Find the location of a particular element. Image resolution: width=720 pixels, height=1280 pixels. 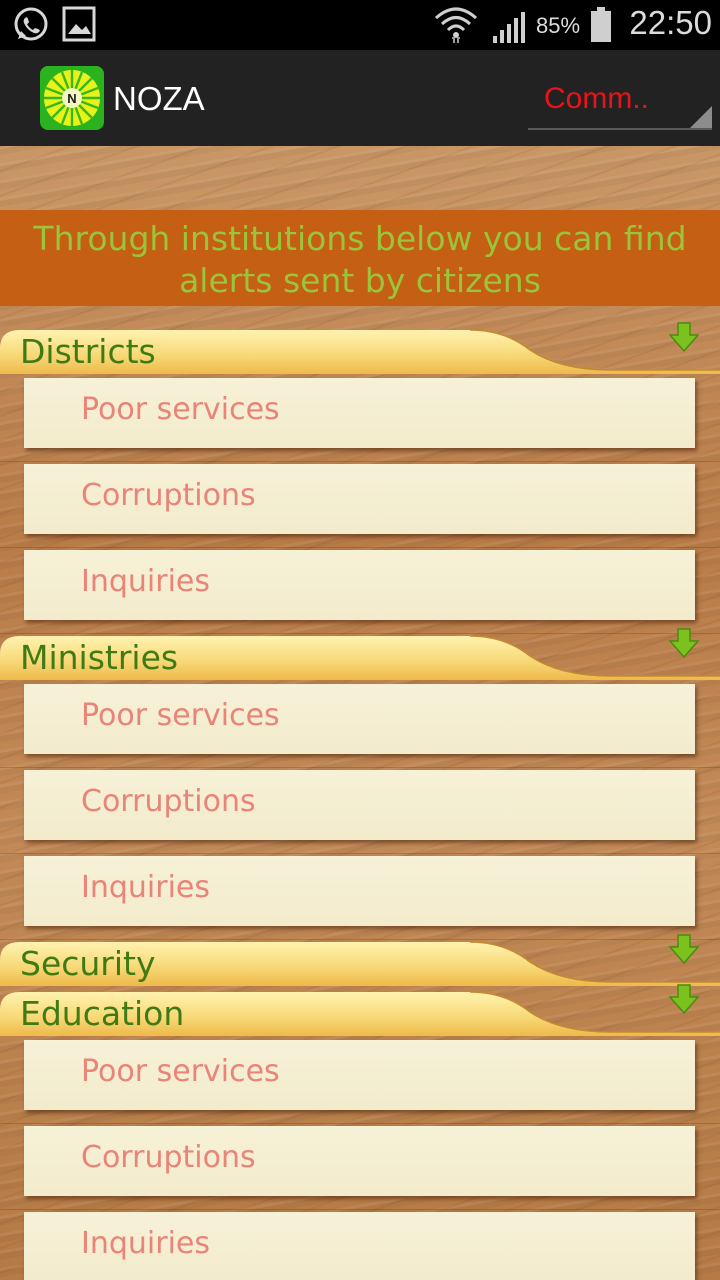

battery-percent: 85% is located at coordinates (558, 25).